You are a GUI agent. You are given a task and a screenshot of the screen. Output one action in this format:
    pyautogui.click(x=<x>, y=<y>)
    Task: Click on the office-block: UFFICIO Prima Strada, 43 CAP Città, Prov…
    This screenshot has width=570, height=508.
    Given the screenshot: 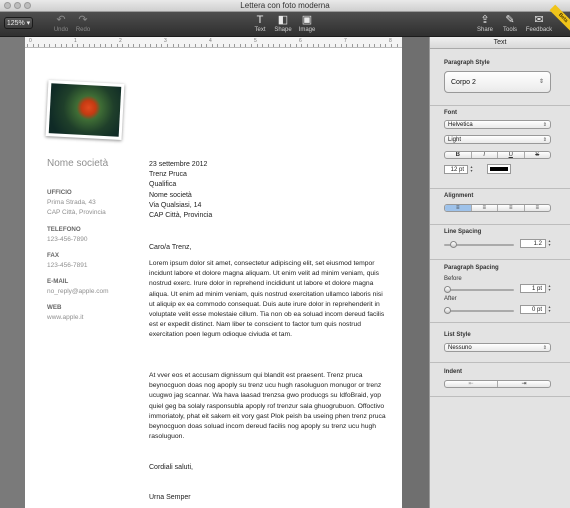 What is the action you would take?
    pyautogui.click(x=76, y=203)
    